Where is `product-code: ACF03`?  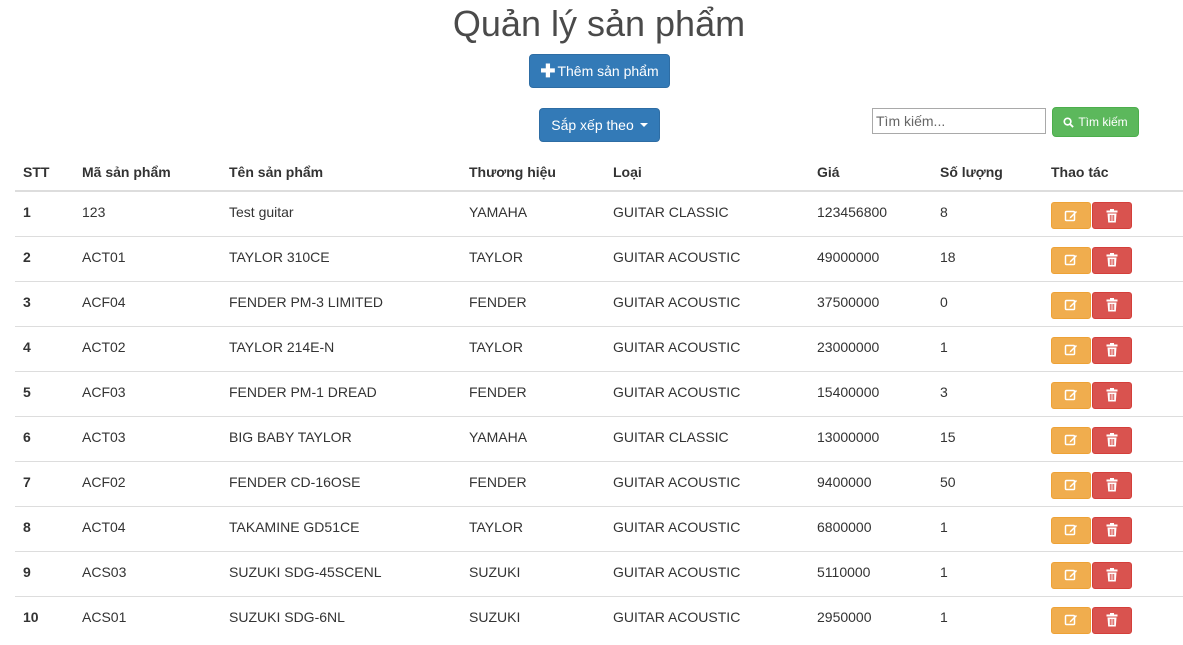 product-code: ACF03 is located at coordinates (147, 394).